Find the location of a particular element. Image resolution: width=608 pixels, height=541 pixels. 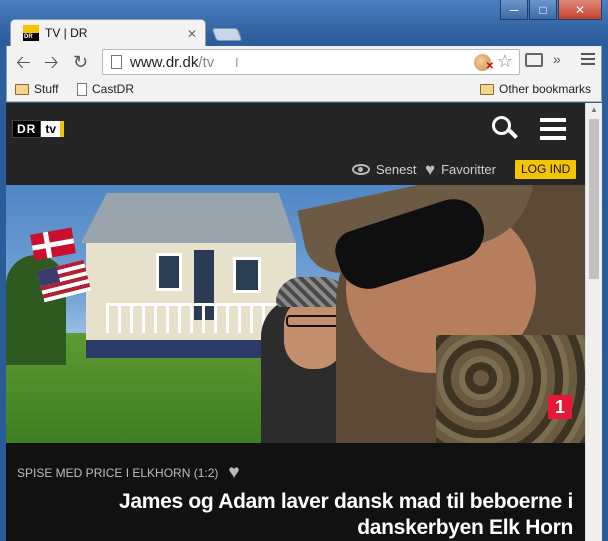

program-title: SPISE MED PRICE I ELKHORN (1:2) is located at coordinates (117, 473).